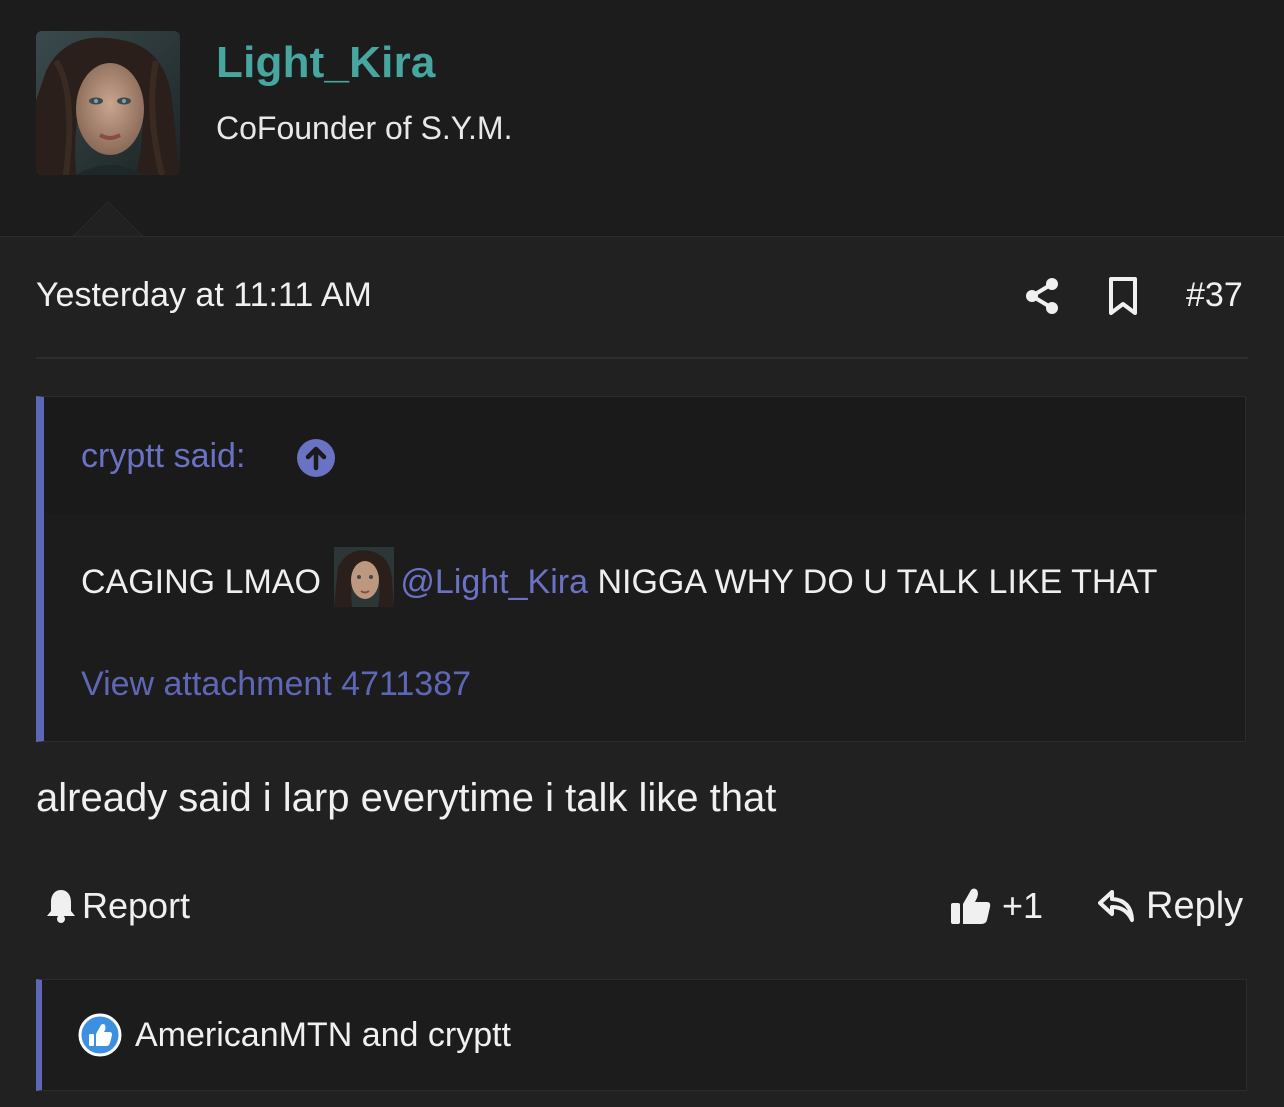 The height and width of the screenshot is (1107, 1284). Describe the element at coordinates (1123, 296) in the screenshot. I see `bookmark-icon` at that location.